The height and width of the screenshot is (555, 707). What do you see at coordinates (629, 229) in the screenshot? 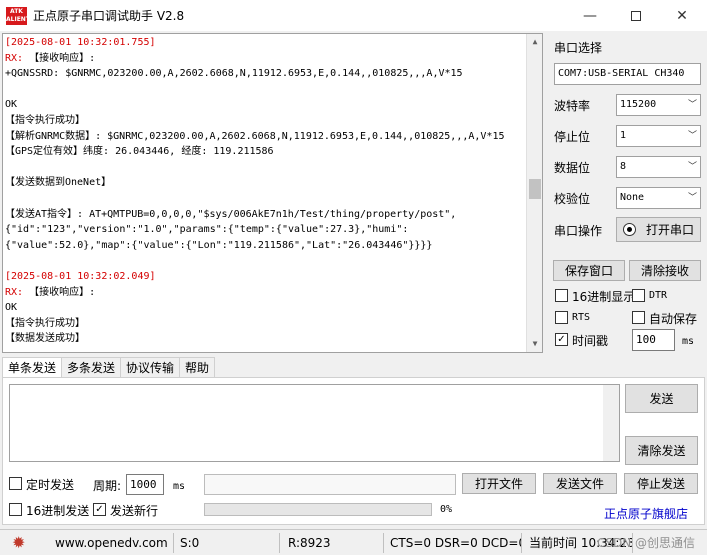
I see `port-status-icon` at bounding box center [629, 229].